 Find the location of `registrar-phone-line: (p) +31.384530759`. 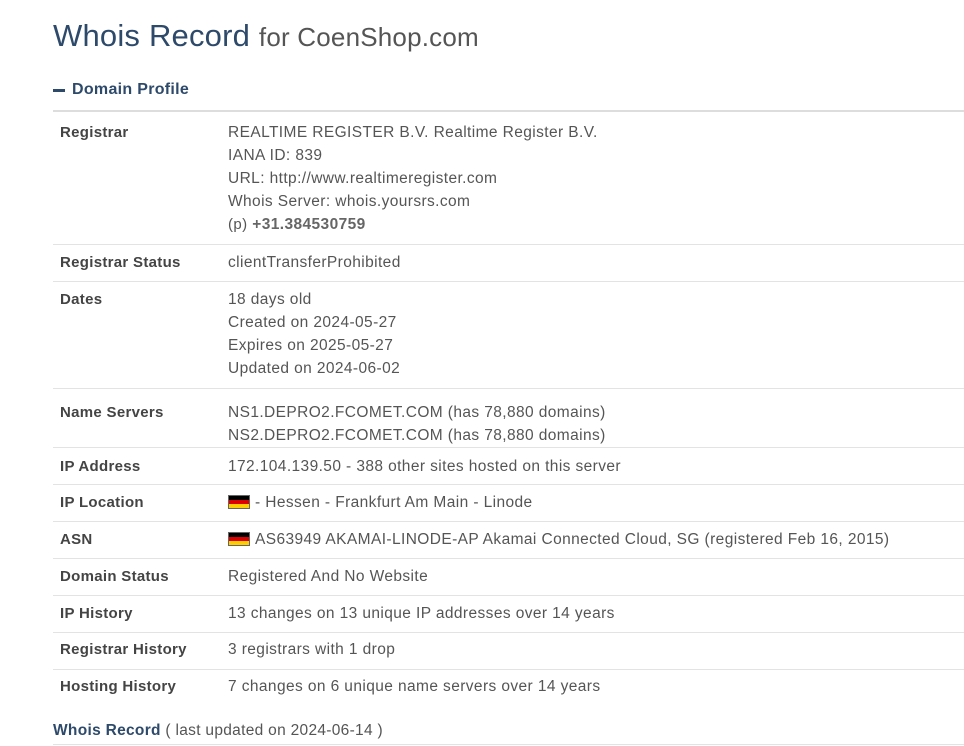

registrar-phone-line: (p) +31.384530759 is located at coordinates (596, 224).